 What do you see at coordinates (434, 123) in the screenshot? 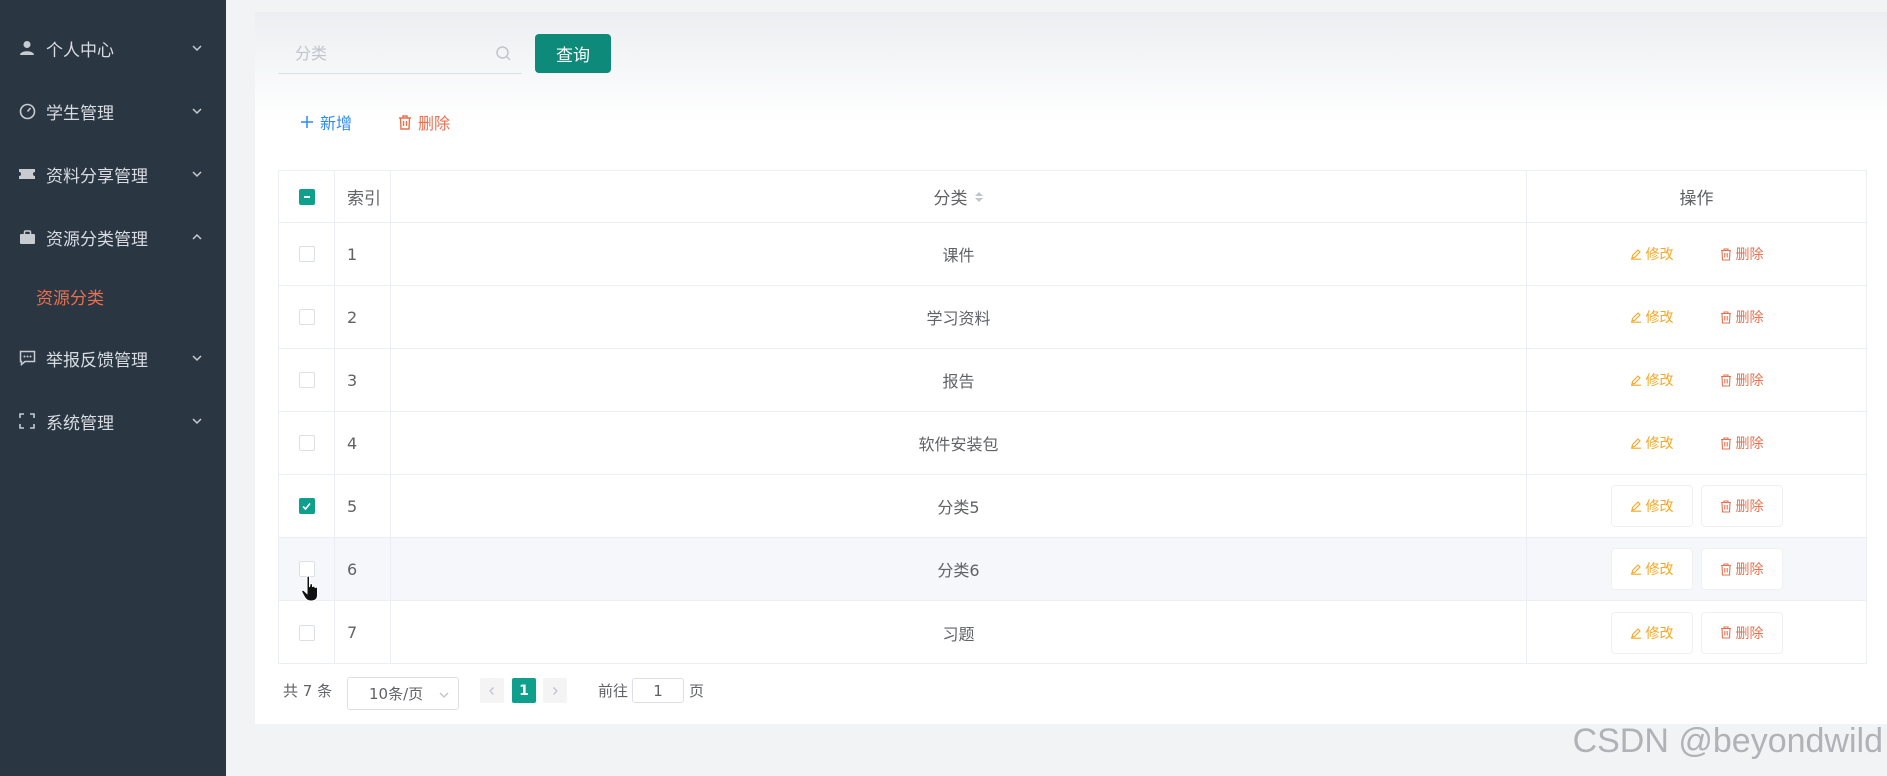
I see `batch-delete-label: 删除` at bounding box center [434, 123].